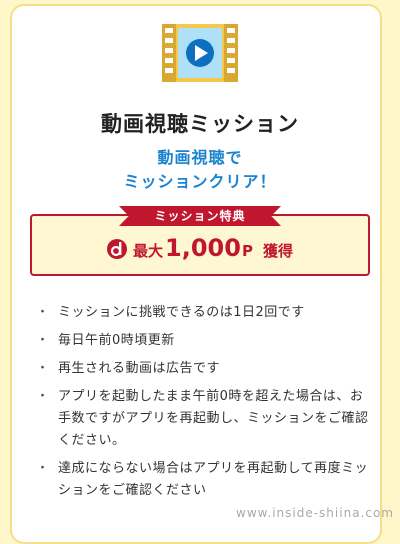  I want to click on list-item: 毎日午前0時頃更新, so click(203, 341).